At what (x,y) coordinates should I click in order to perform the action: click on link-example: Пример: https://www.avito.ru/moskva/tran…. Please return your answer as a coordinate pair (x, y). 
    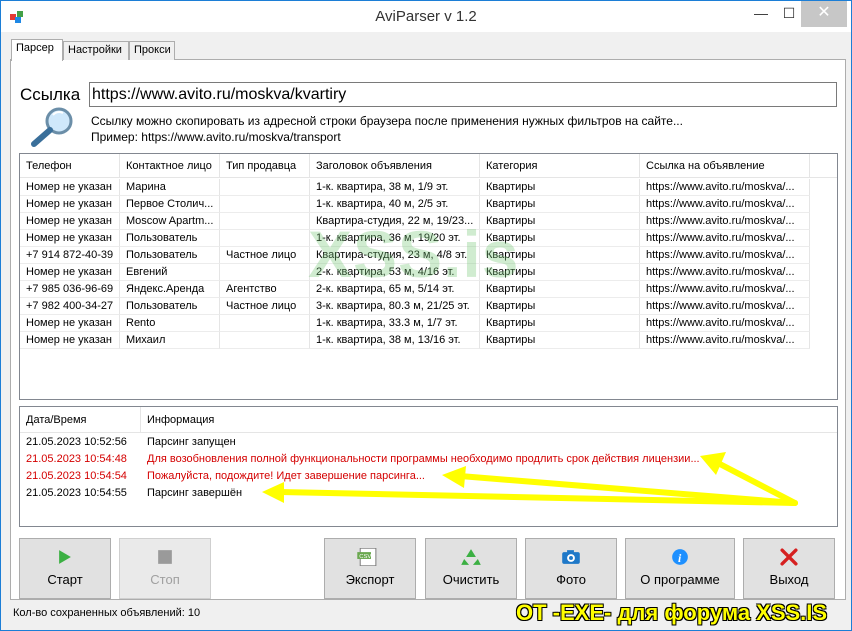
    Looking at the image, I should click on (216, 137).